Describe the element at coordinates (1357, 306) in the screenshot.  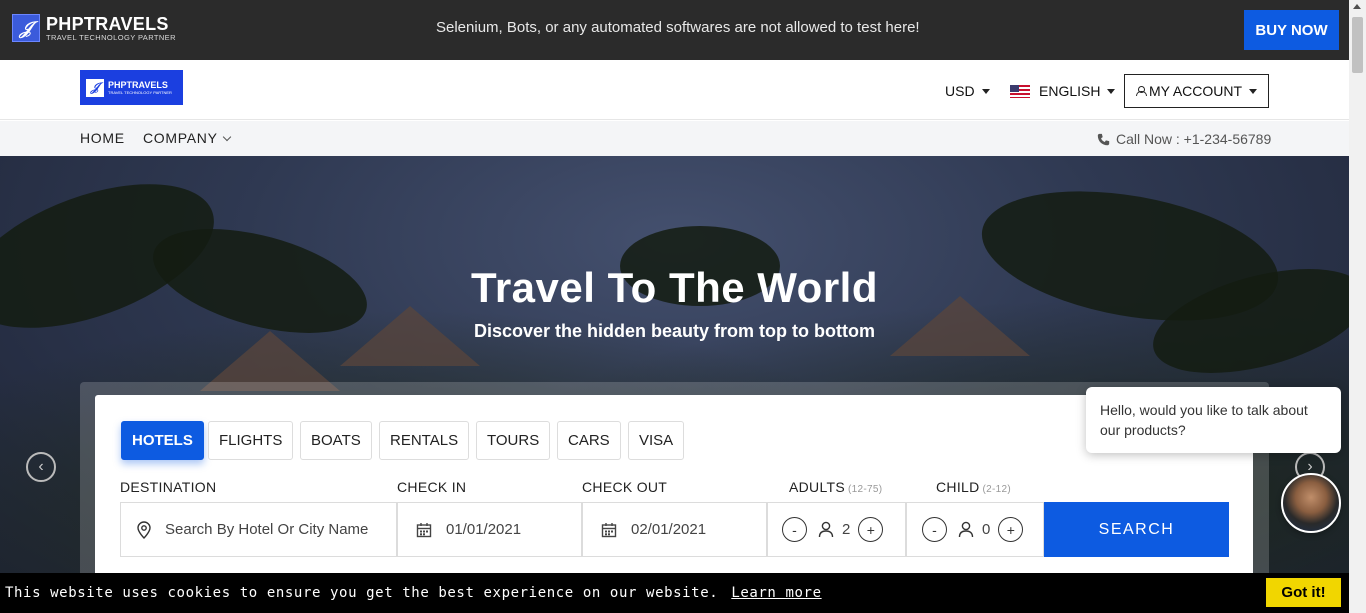
I see `page-scrollbar` at that location.